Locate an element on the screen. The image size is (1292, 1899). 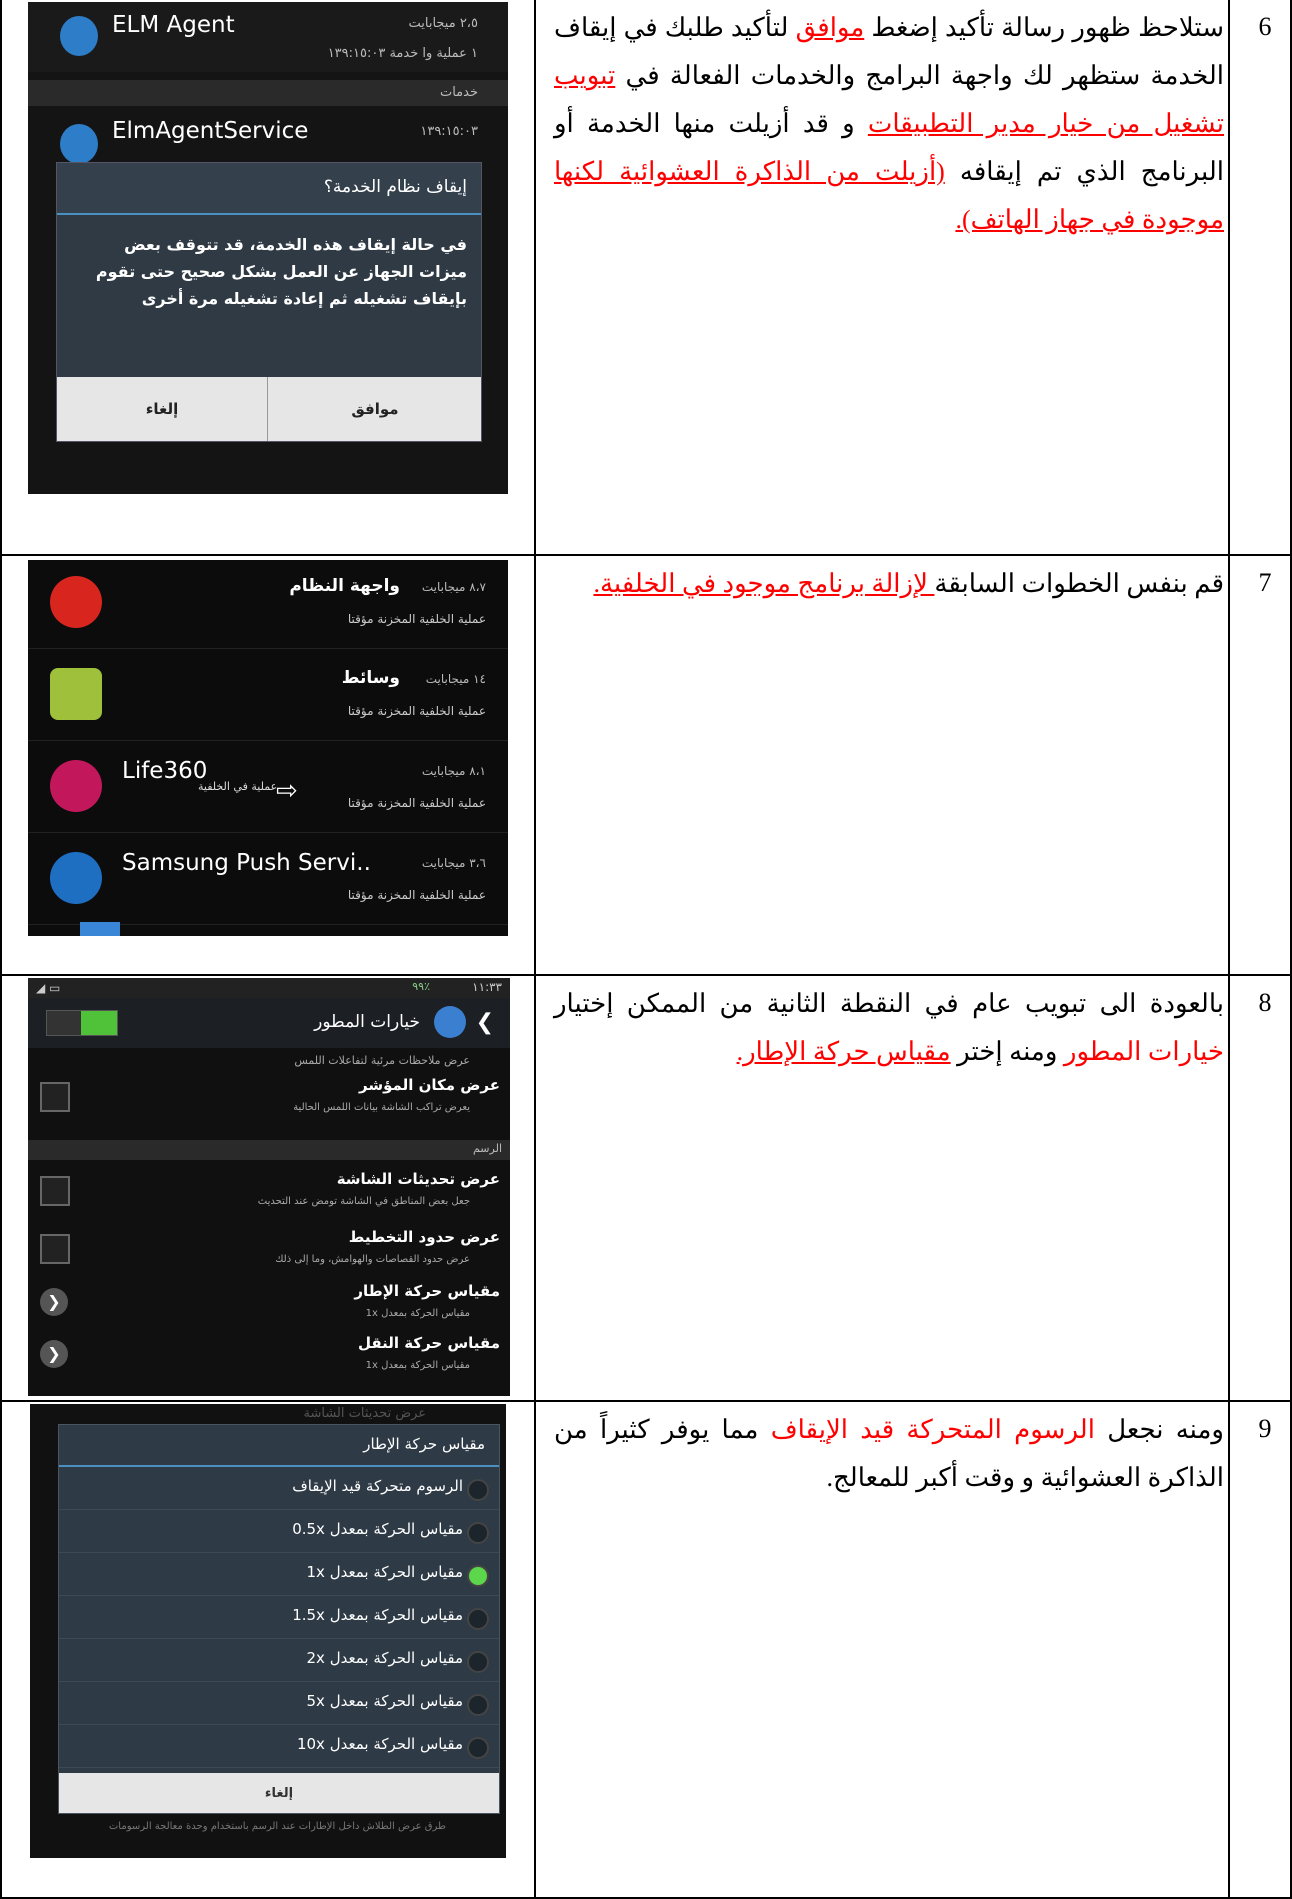
app-size: ٨،١ ميجابايت is located at coordinates (453, 771).